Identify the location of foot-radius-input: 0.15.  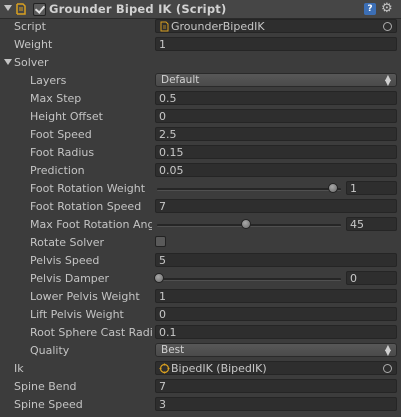
(276, 152).